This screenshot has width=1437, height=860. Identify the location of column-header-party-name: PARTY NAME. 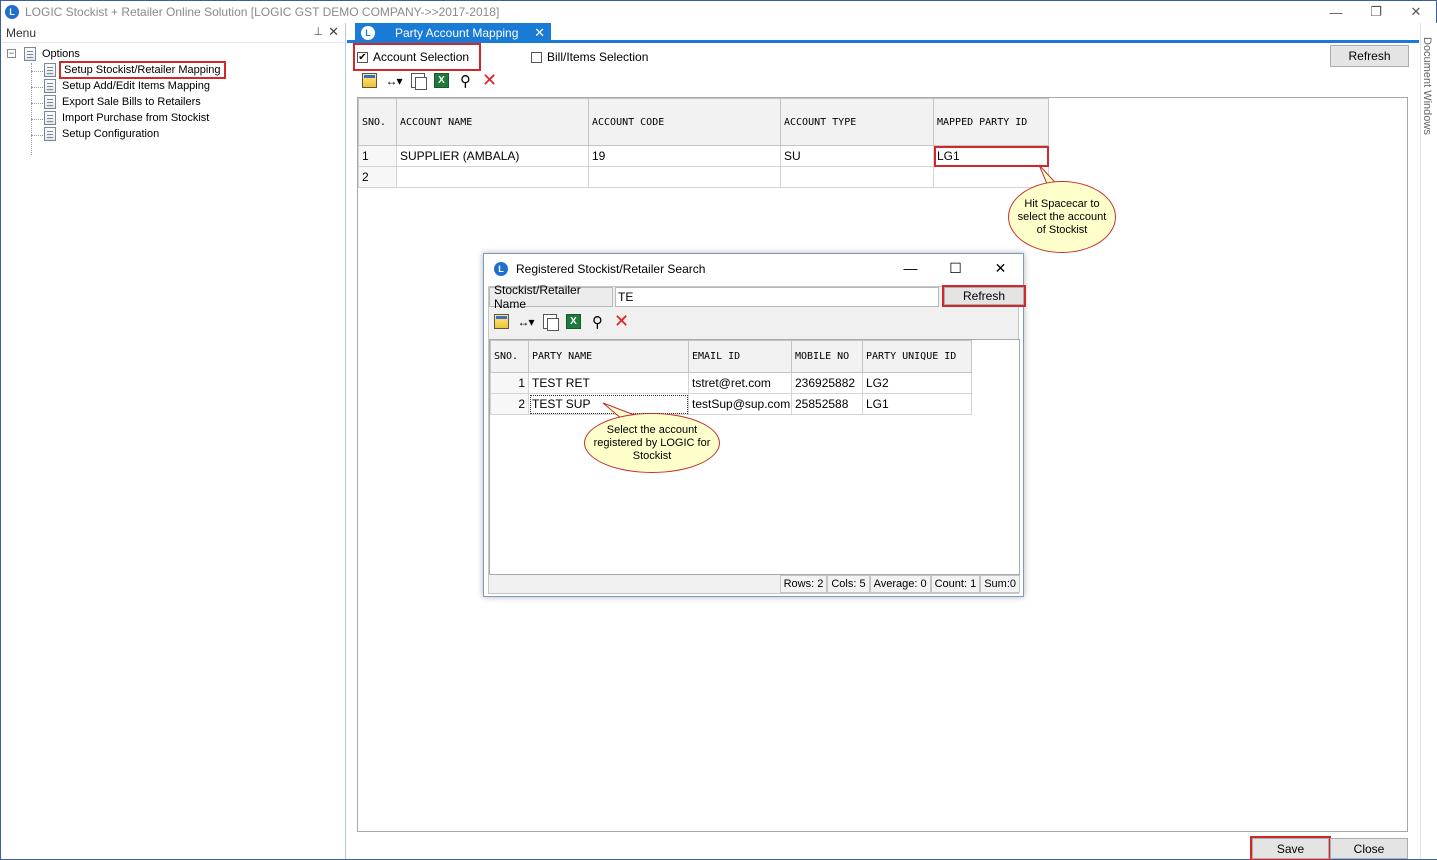
(608, 356).